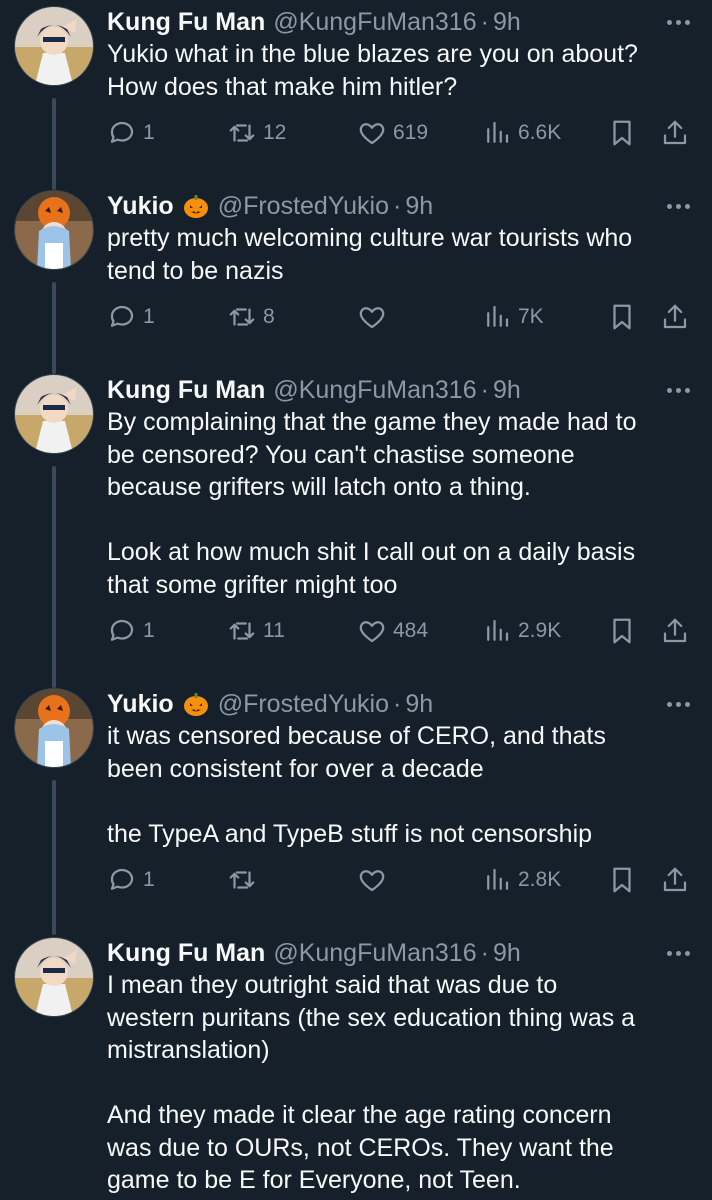 This screenshot has height=1200, width=712. I want to click on action-bar: 1 11 484 2.9K, so click(400, 631).